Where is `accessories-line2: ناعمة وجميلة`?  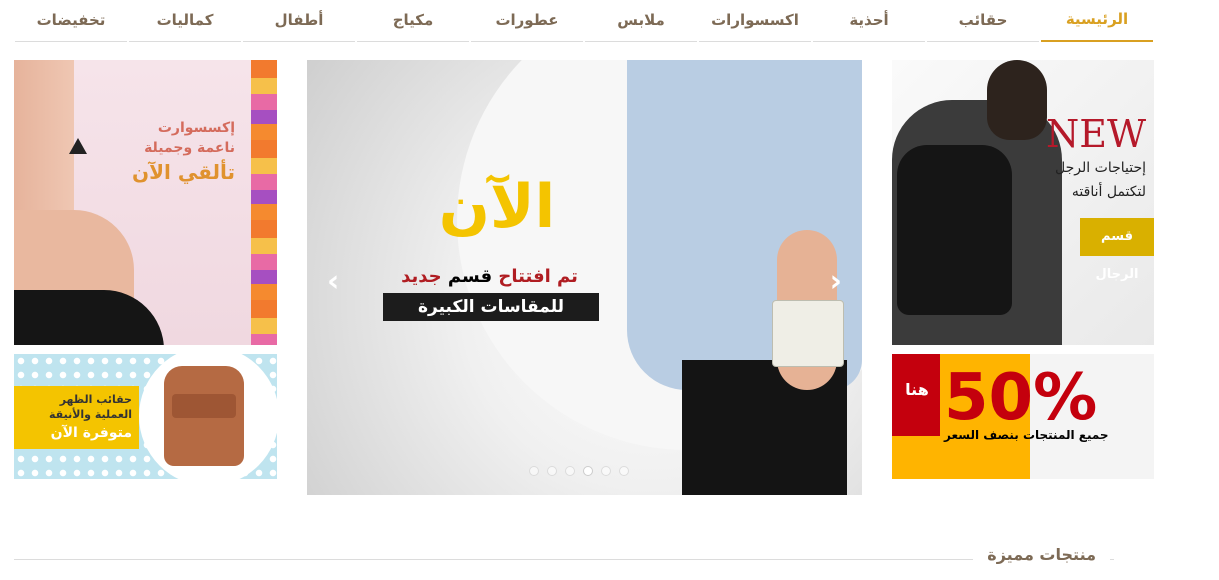 accessories-line2: ناعمة وجميلة is located at coordinates (189, 148).